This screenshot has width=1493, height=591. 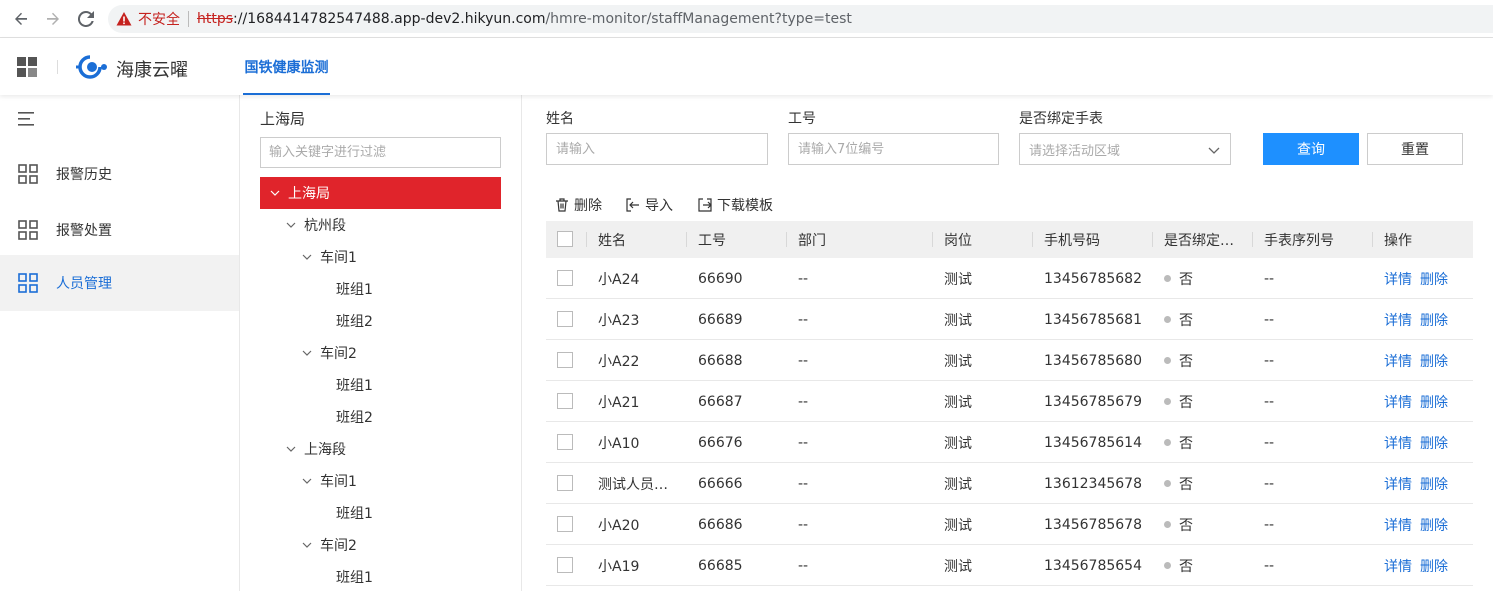 I want to click on forward-arrow-icon, so click(x=53, y=19).